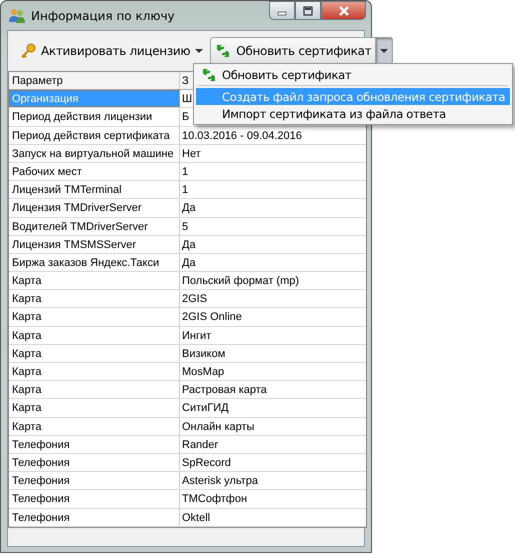 Image resolution: width=515 pixels, height=555 pixels. I want to click on maximize-button, so click(308, 10).